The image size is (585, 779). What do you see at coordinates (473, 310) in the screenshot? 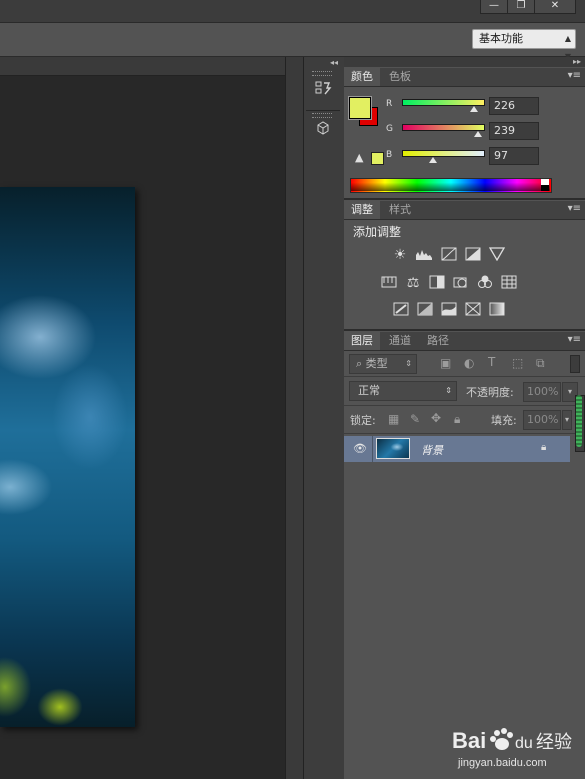
I see `gradient-map-icon` at bounding box center [473, 310].